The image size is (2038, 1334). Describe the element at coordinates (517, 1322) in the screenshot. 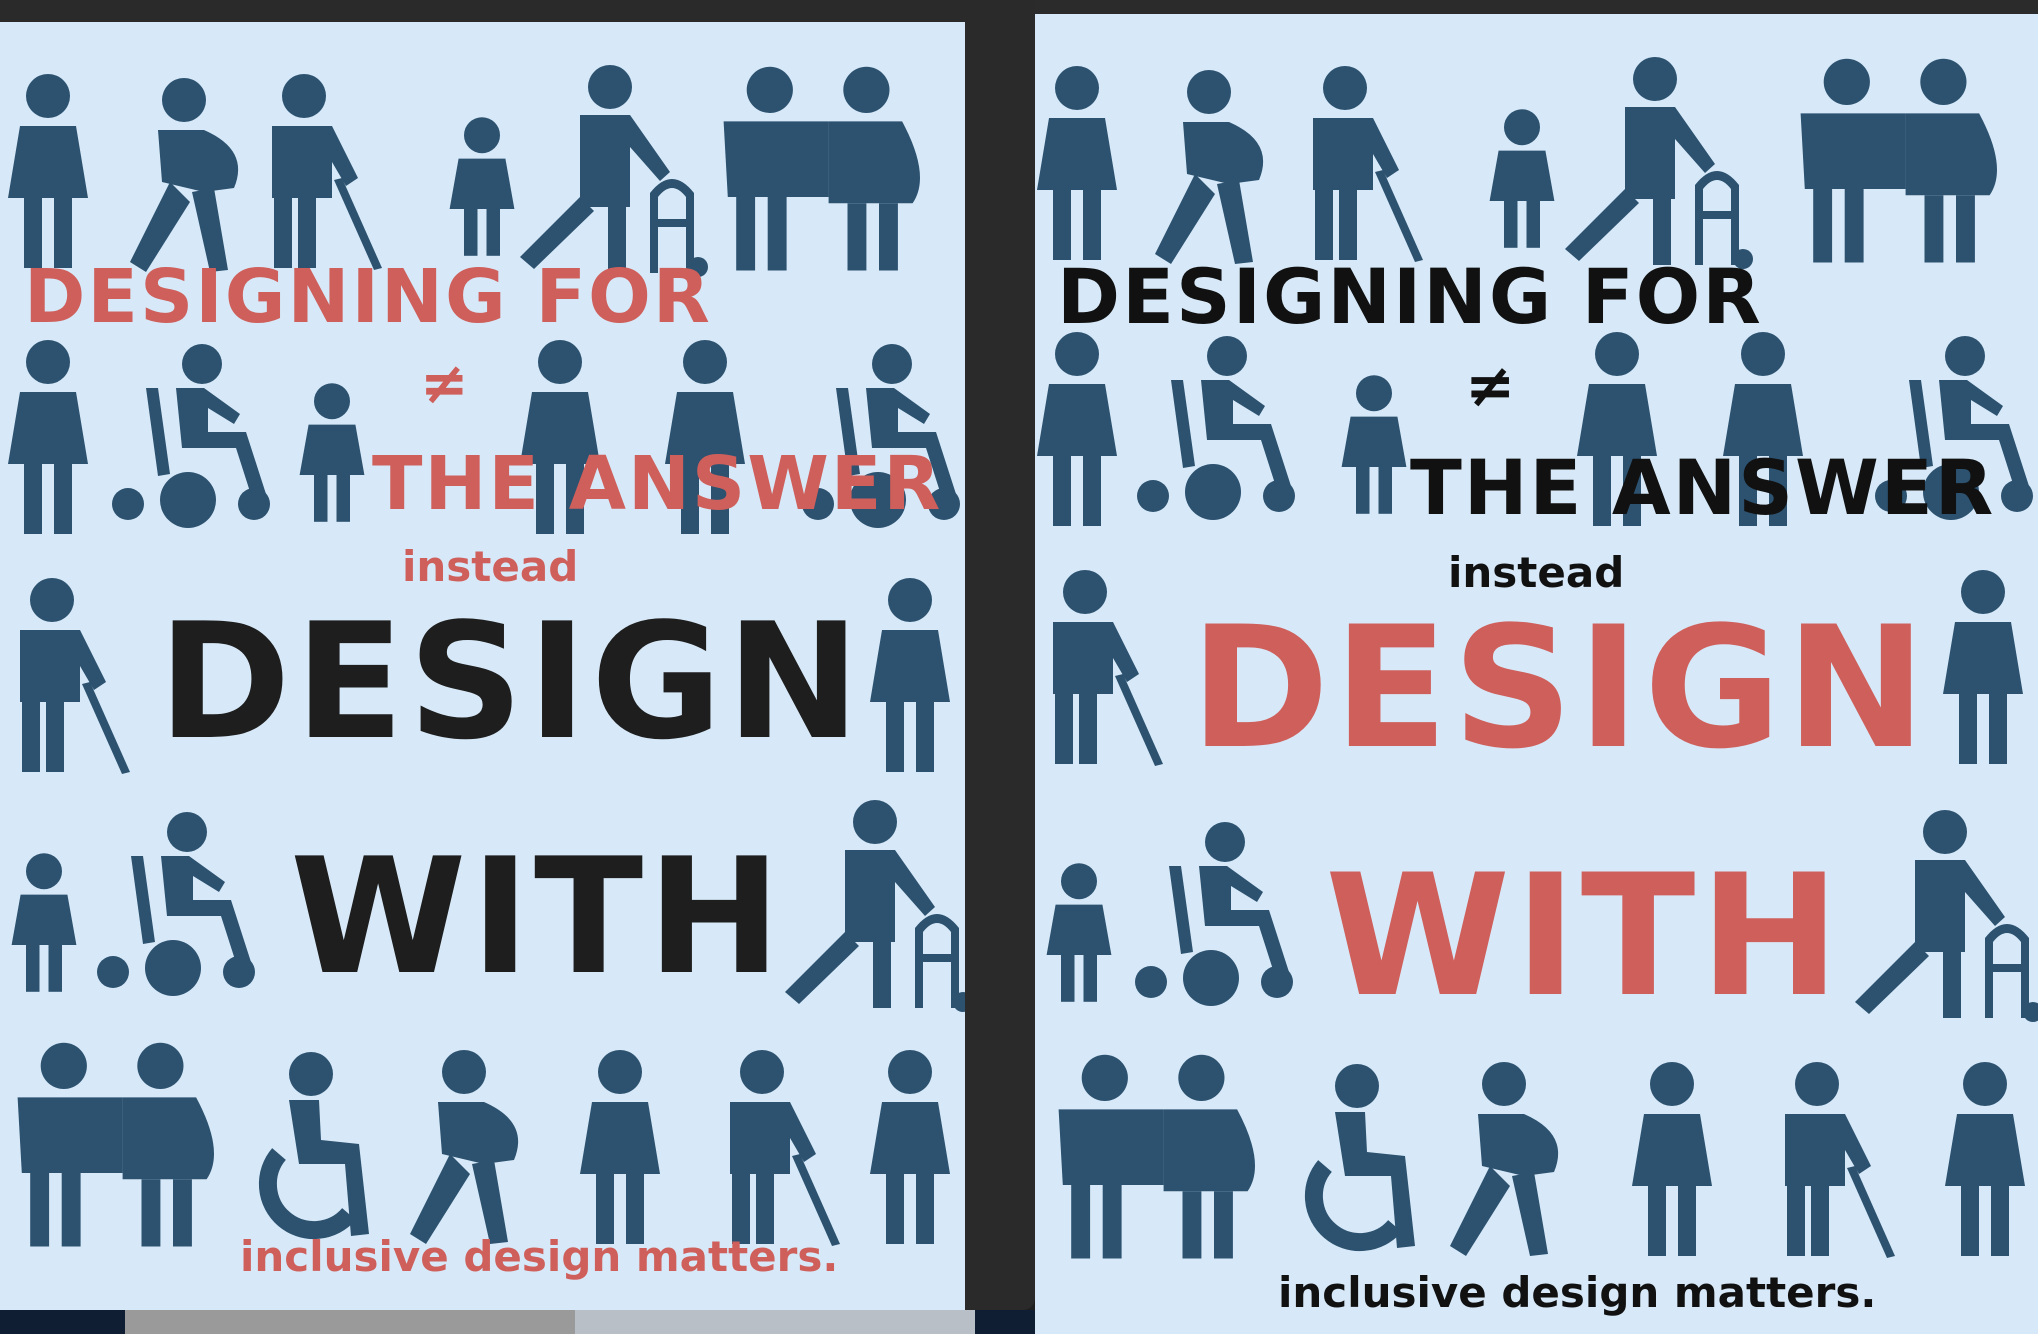

I see `bottom-window-strip` at that location.